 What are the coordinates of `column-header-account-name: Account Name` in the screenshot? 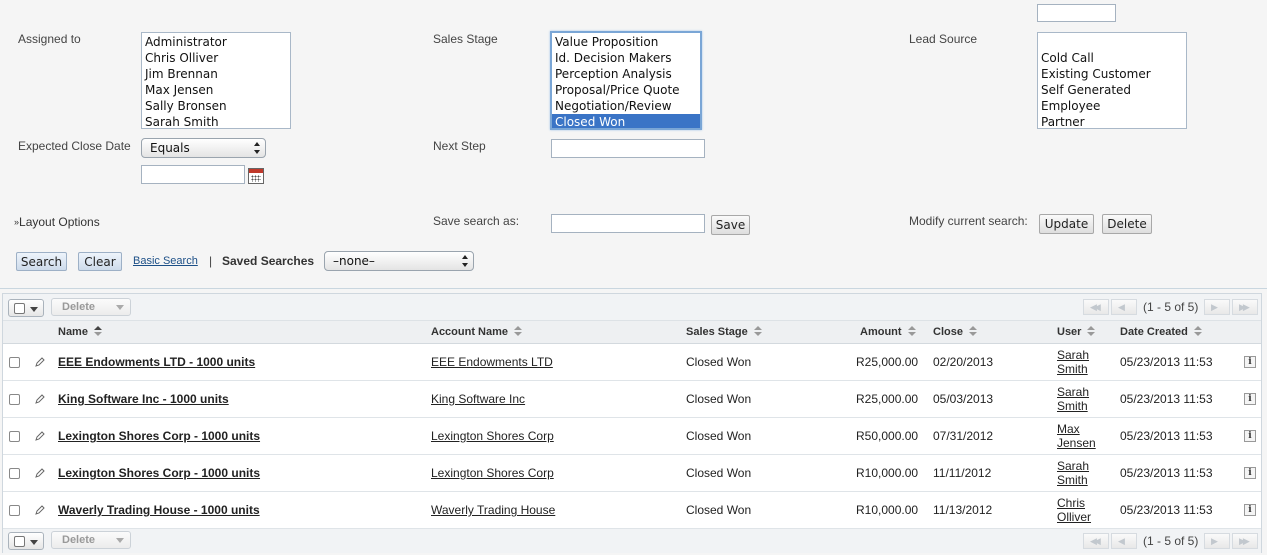 It's located at (477, 332).